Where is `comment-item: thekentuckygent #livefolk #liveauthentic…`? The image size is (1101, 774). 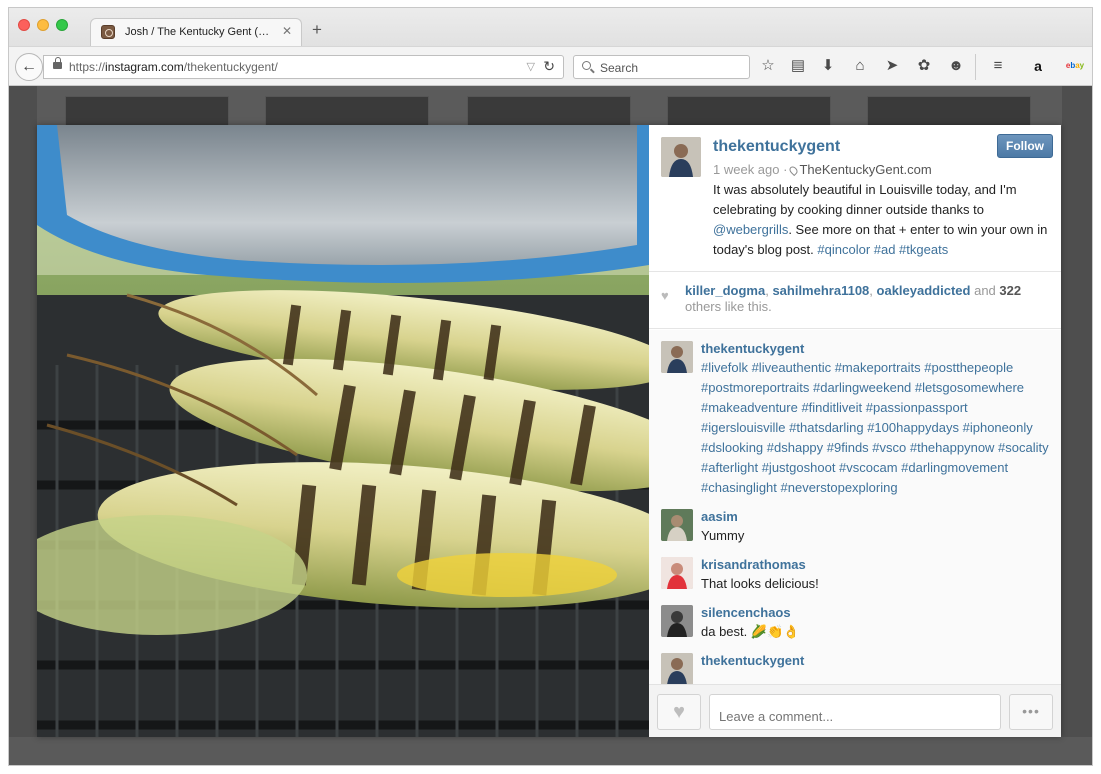
comment-item: thekentuckygent #livefolk #liveauthentic… is located at coordinates (855, 414).